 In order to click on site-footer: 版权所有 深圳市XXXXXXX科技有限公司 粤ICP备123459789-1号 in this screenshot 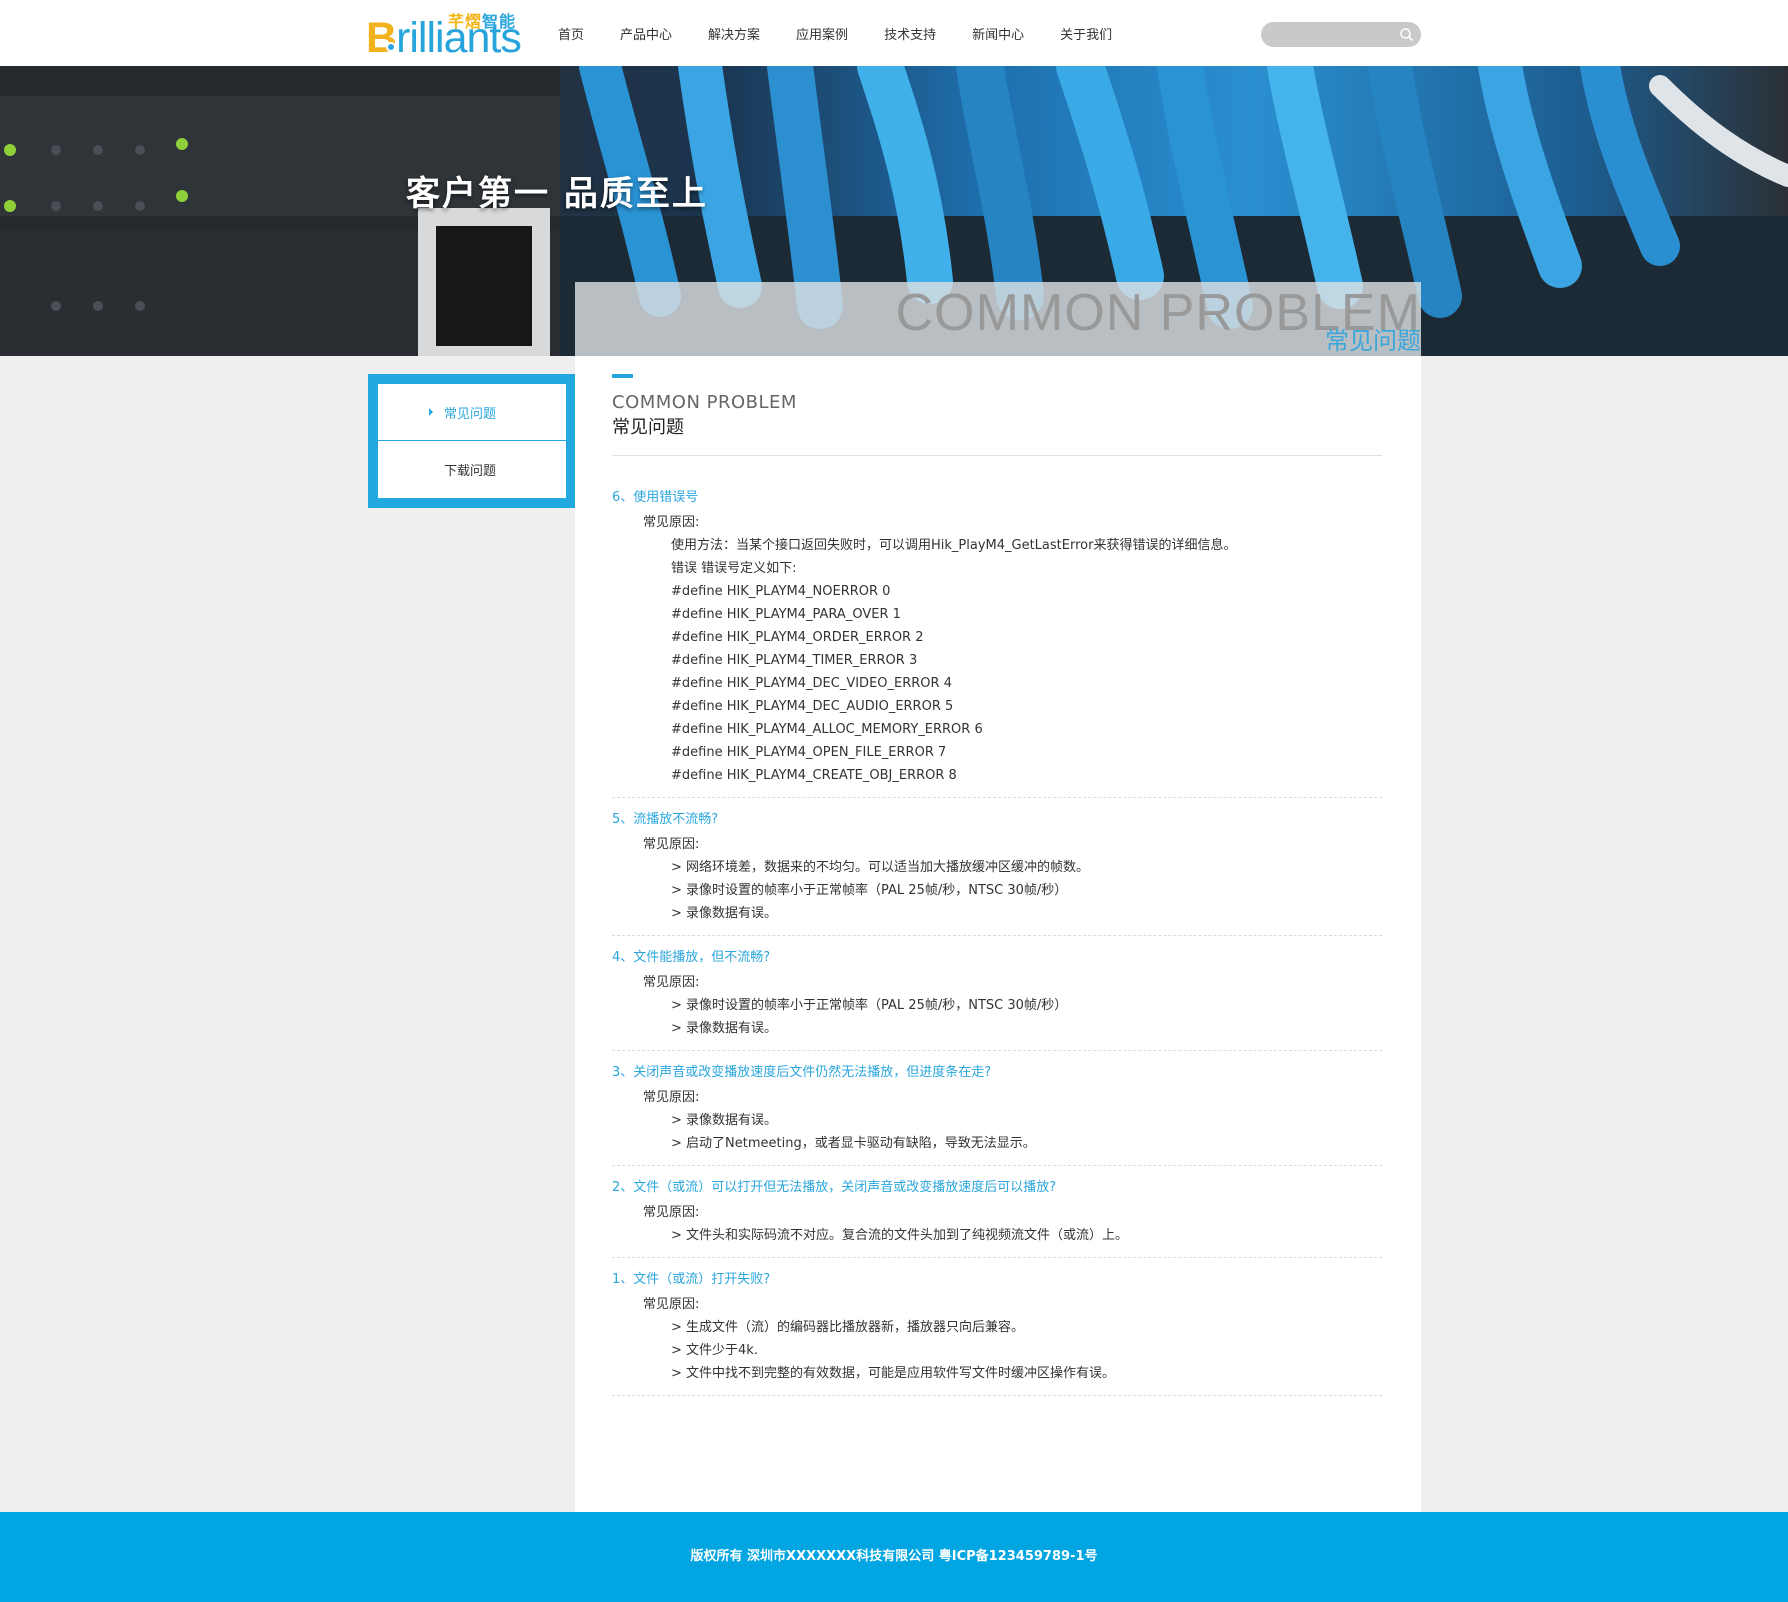, I will do `click(894, 1557)`.